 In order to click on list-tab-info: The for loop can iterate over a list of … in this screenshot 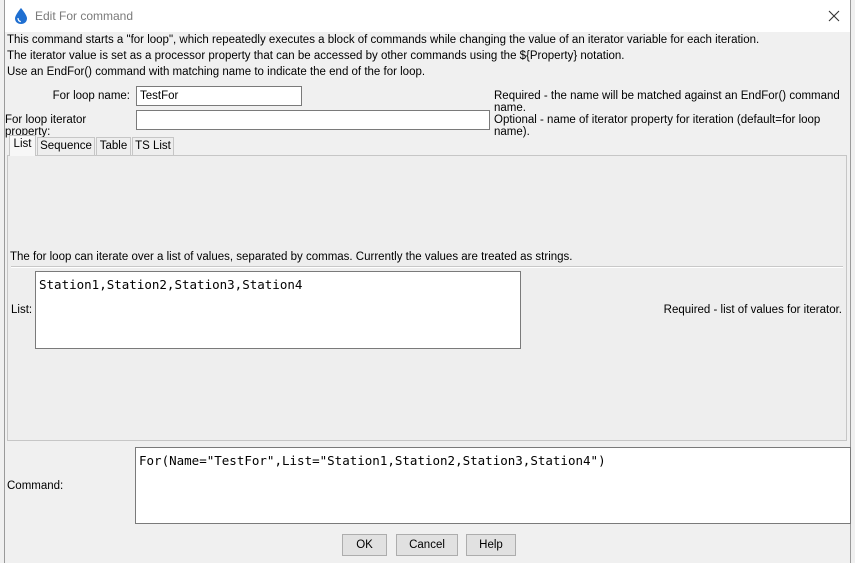, I will do `click(291, 257)`.